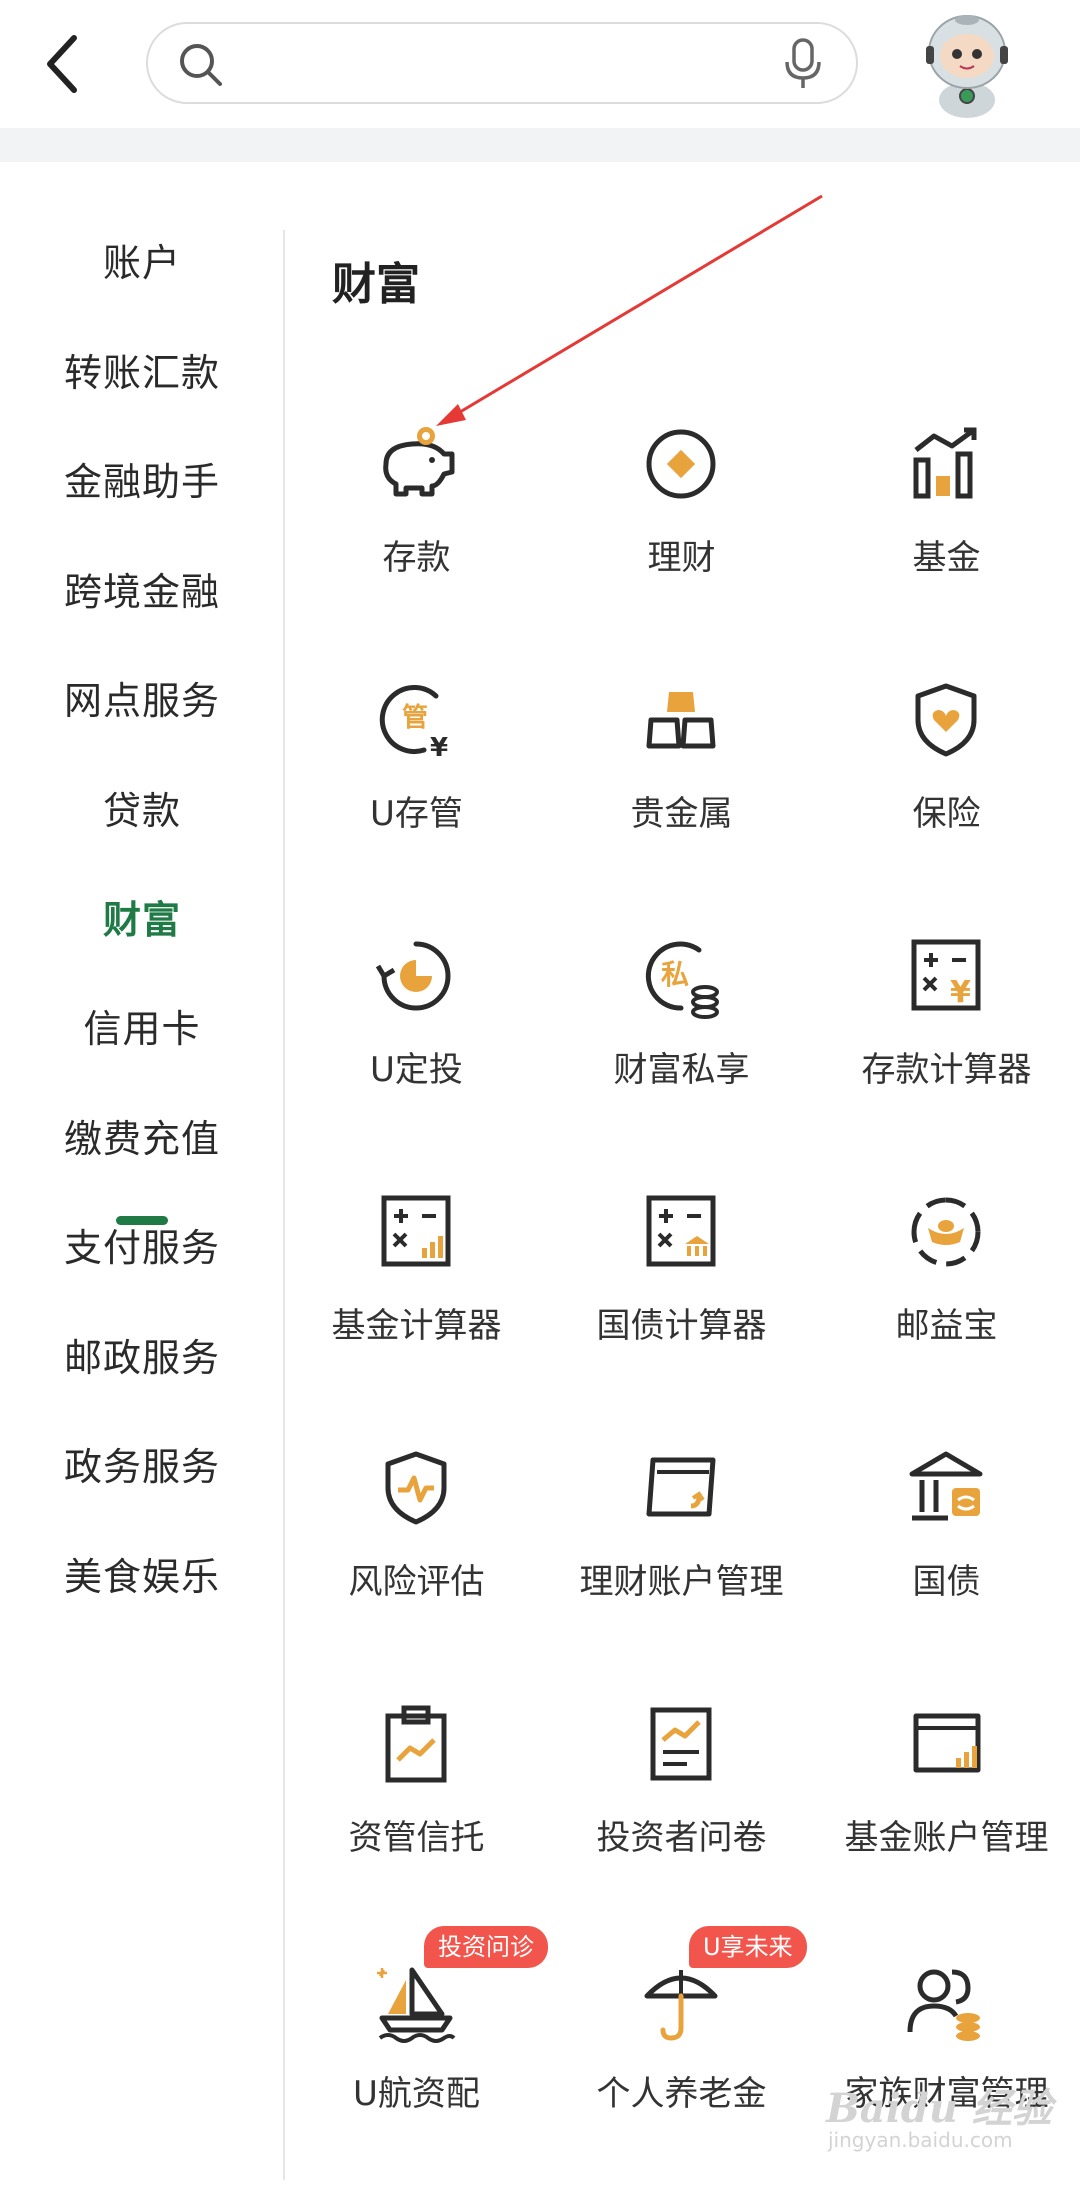 Image resolution: width=1080 pixels, height=2206 pixels. Describe the element at coordinates (201, 65) in the screenshot. I see `search-icon` at that location.